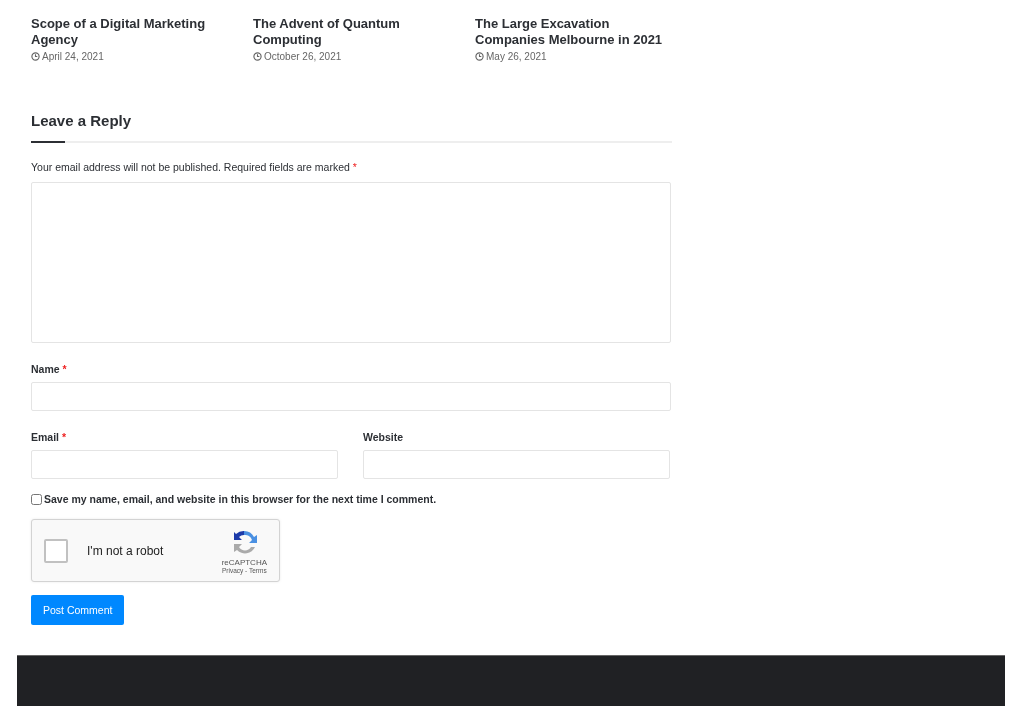  Describe the element at coordinates (240, 499) in the screenshot. I see `checkbox-label: Save my name, email, and website in this browser for the next time I comment.` at that location.